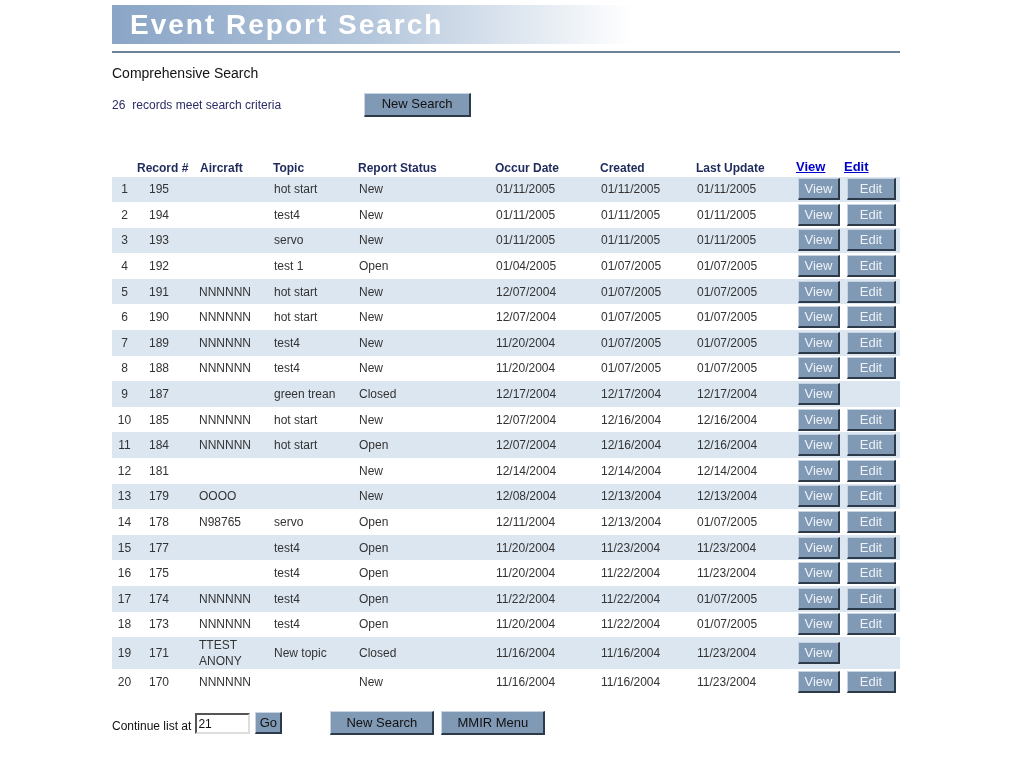  What do you see at coordinates (124, 624) in the screenshot?
I see `table-cell: 18` at bounding box center [124, 624].